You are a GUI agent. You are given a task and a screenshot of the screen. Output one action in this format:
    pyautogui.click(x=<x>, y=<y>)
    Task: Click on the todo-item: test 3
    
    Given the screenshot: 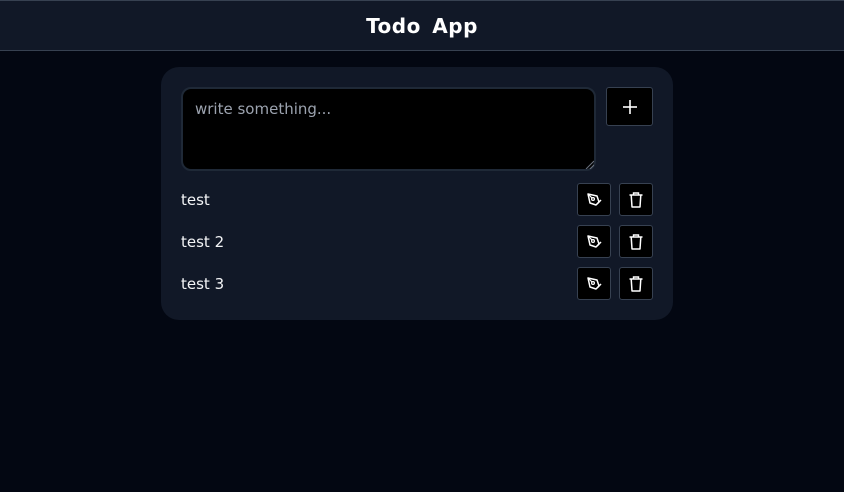 What is the action you would take?
    pyautogui.click(x=417, y=284)
    